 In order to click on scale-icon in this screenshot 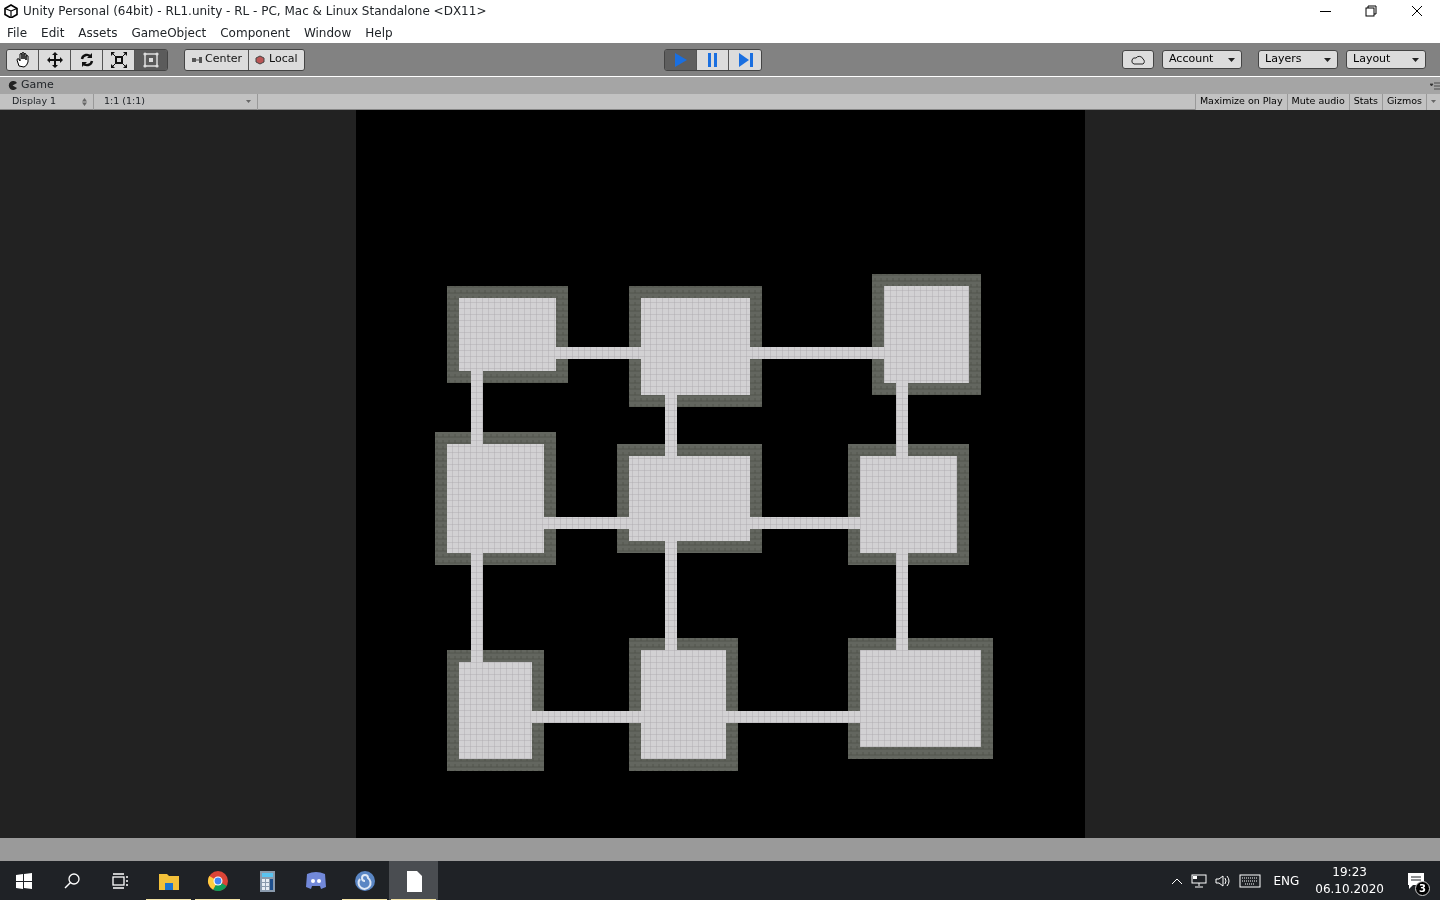, I will do `click(118, 59)`.